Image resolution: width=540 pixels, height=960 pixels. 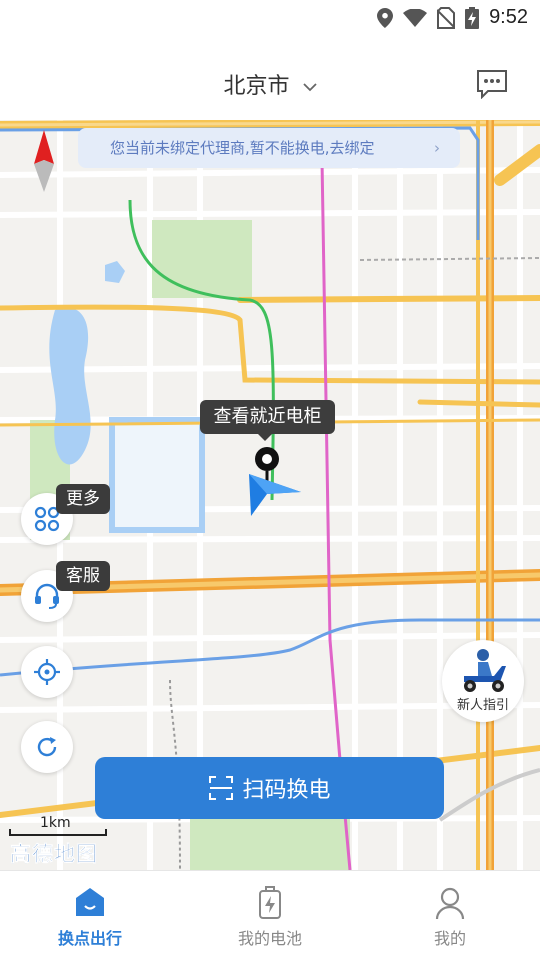 I want to click on nearby-cabinet-tooltip: 查看就近电柜, so click(x=267, y=420).